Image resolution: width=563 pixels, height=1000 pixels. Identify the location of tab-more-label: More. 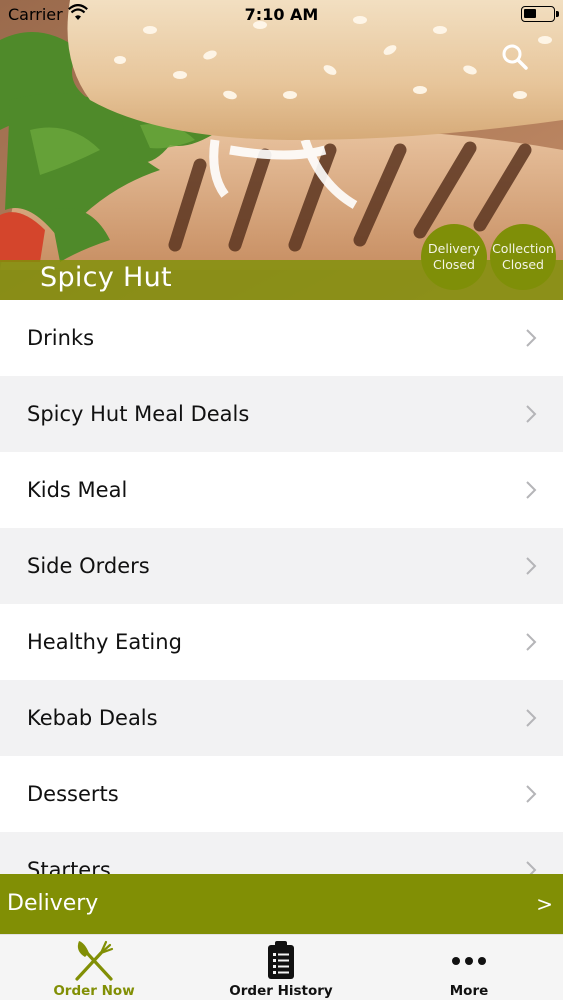
(469, 991).